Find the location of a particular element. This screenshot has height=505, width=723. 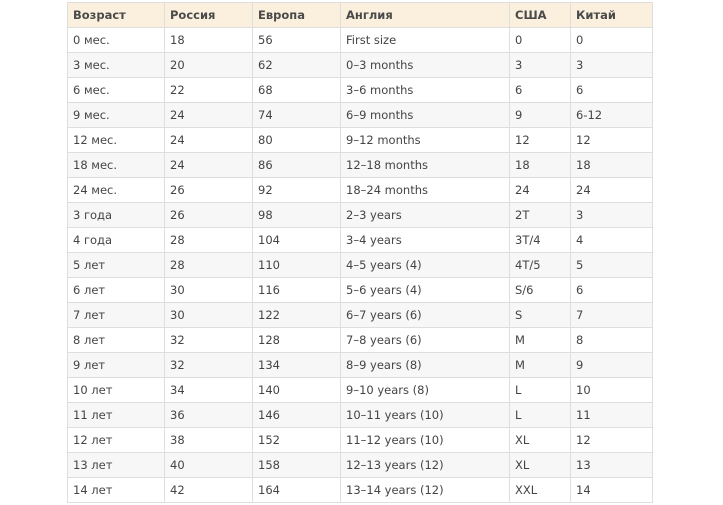

cell-usa: S is located at coordinates (540, 315).